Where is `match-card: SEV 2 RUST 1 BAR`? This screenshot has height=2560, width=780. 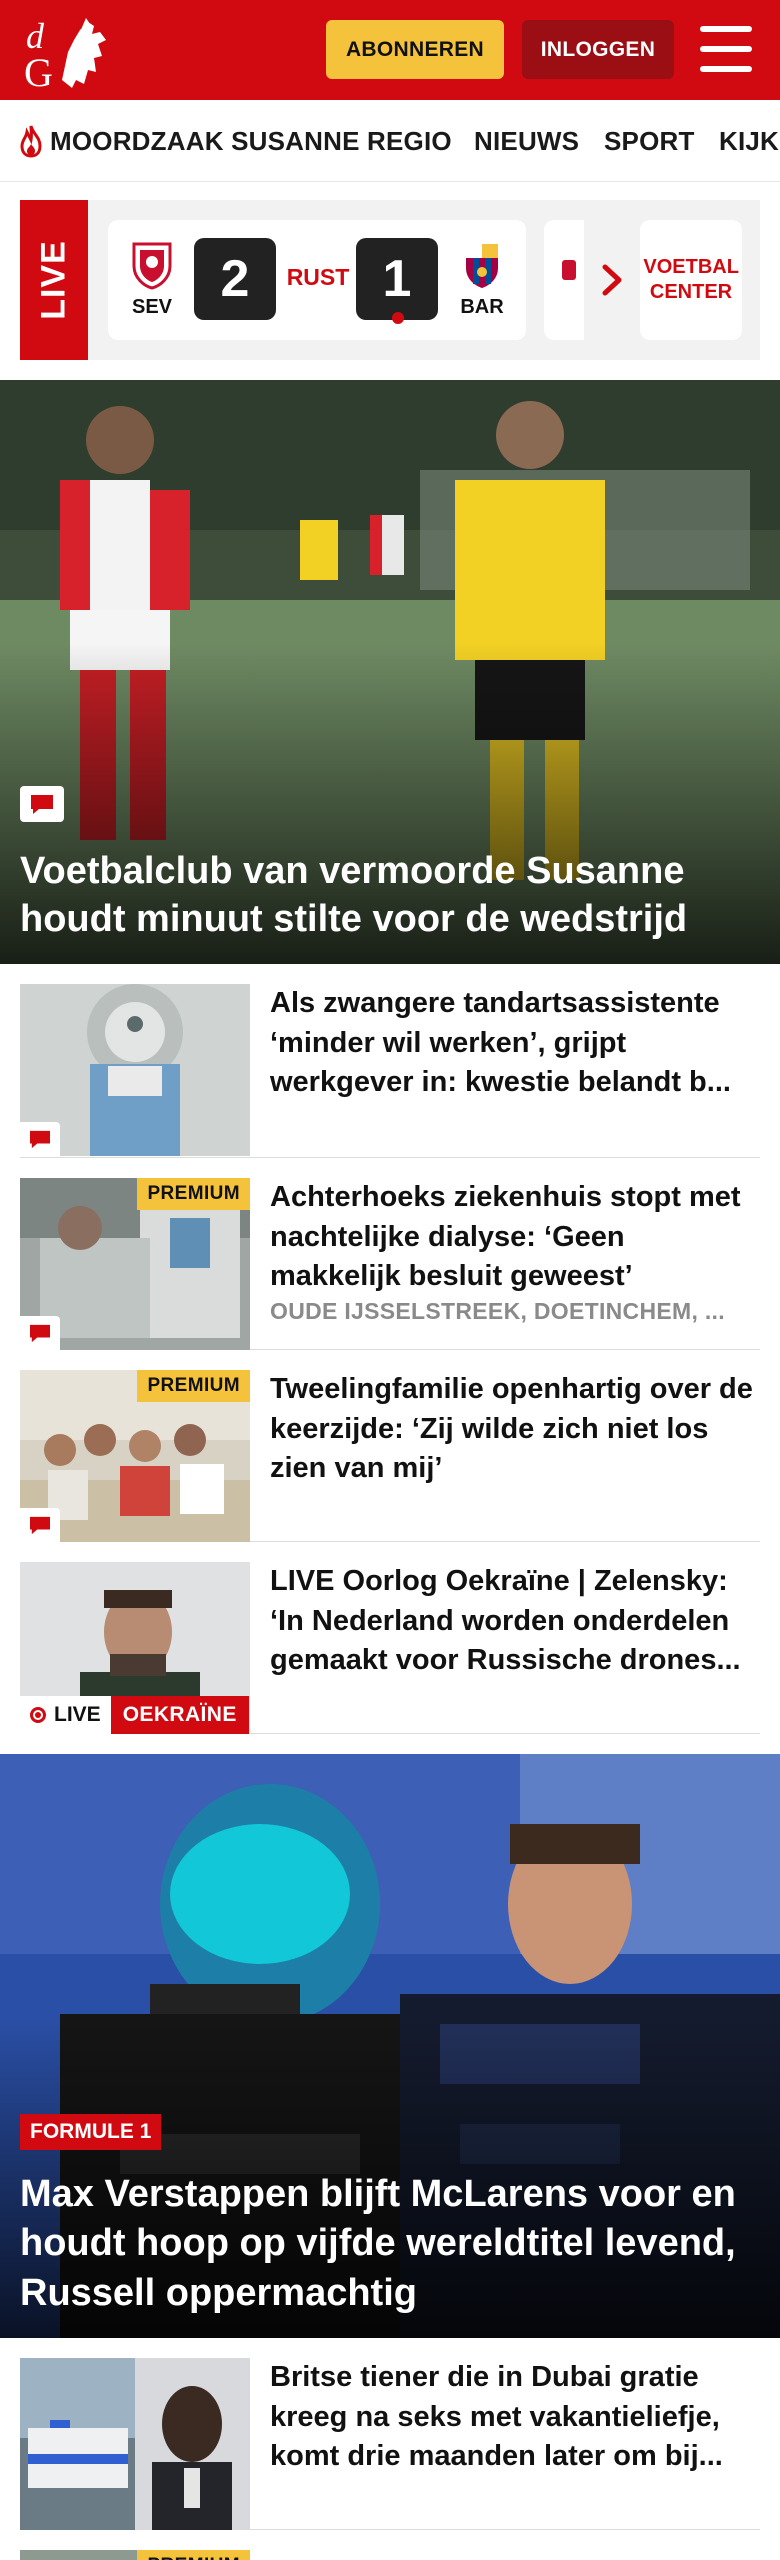
match-card: SEV 2 RUST 1 BAR is located at coordinates (317, 280).